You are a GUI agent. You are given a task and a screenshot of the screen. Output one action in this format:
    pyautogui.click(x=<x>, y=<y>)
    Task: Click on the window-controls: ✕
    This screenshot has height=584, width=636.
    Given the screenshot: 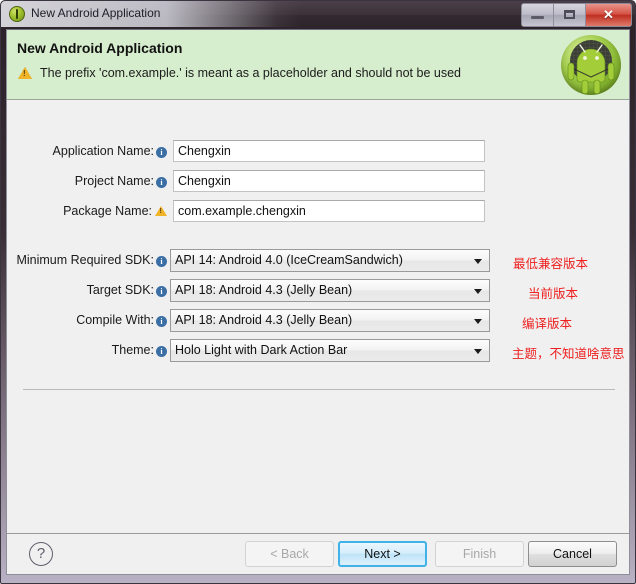 What is the action you would take?
    pyautogui.click(x=576, y=15)
    